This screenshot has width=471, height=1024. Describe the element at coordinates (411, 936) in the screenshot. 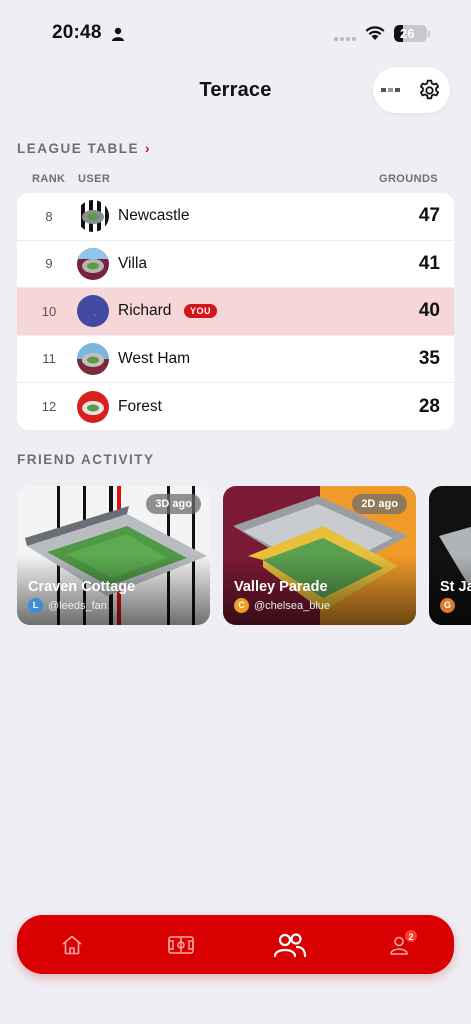

I see `notification-badge: 2` at that location.